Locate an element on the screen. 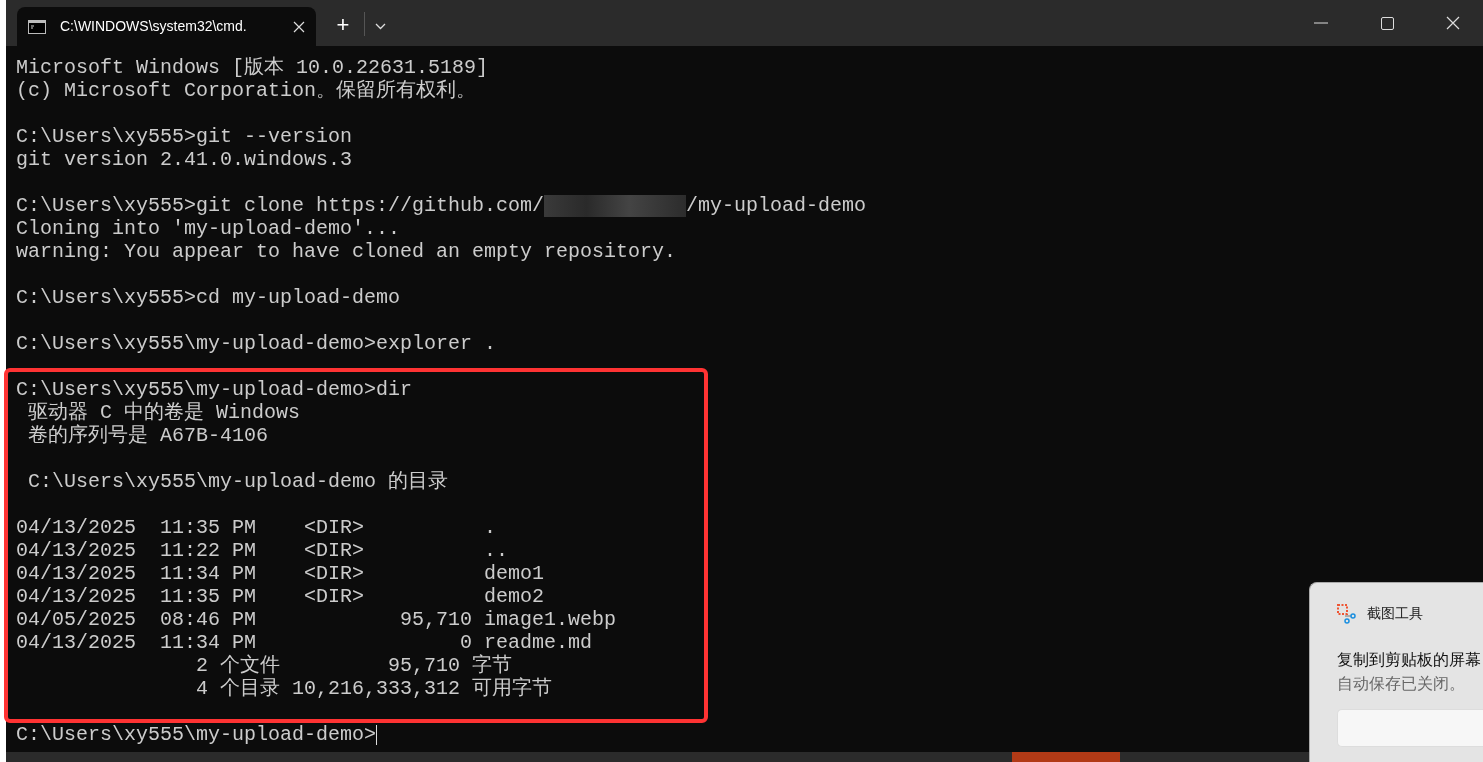  terminal-line: 04/13/2025 11:35 PM <DIR> demo2 is located at coordinates (280, 596).